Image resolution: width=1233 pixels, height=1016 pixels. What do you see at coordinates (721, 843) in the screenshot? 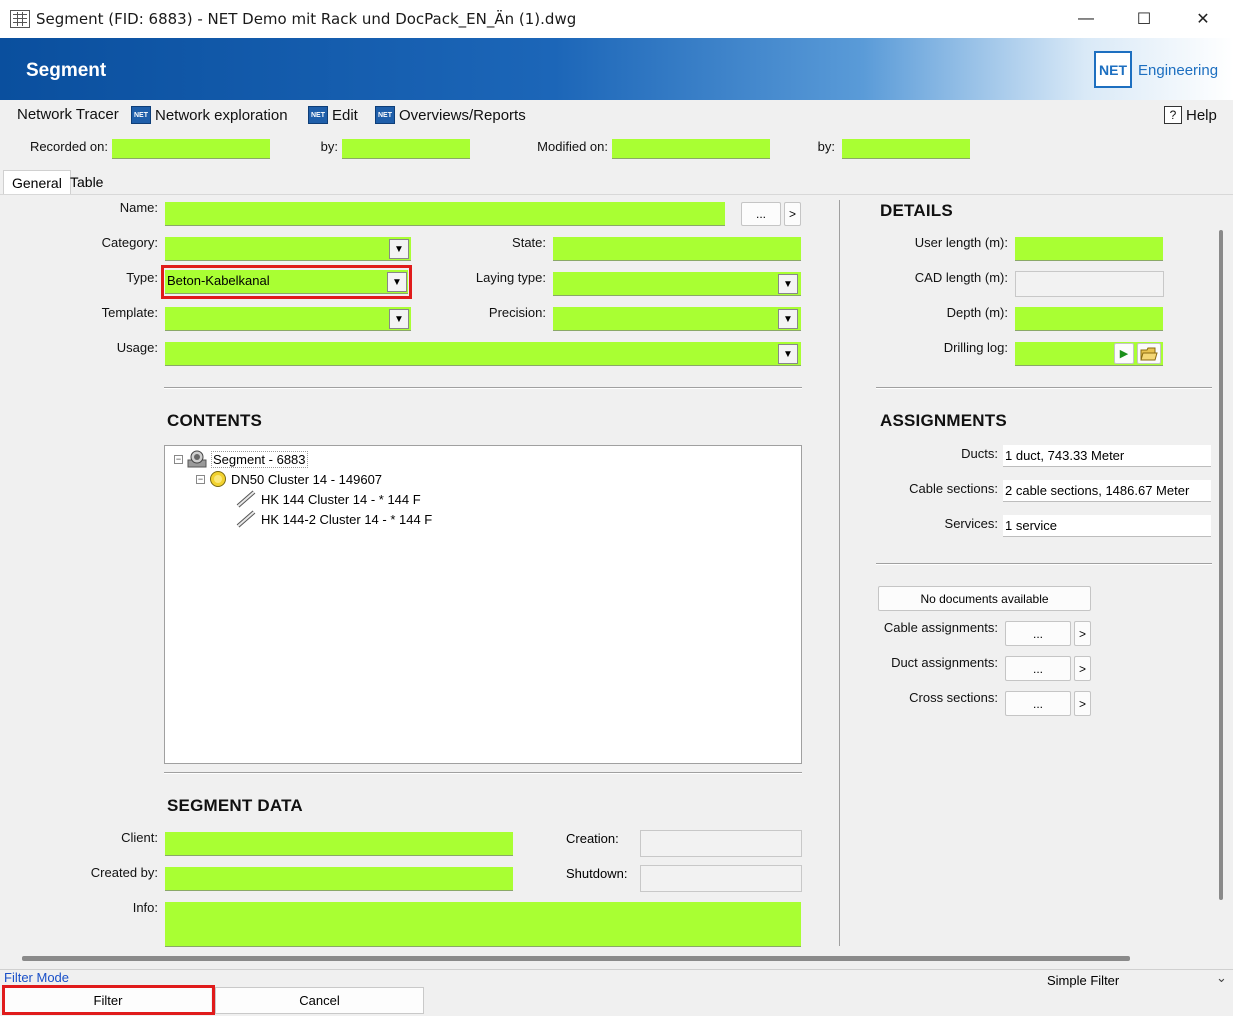
I see `creation-field` at bounding box center [721, 843].